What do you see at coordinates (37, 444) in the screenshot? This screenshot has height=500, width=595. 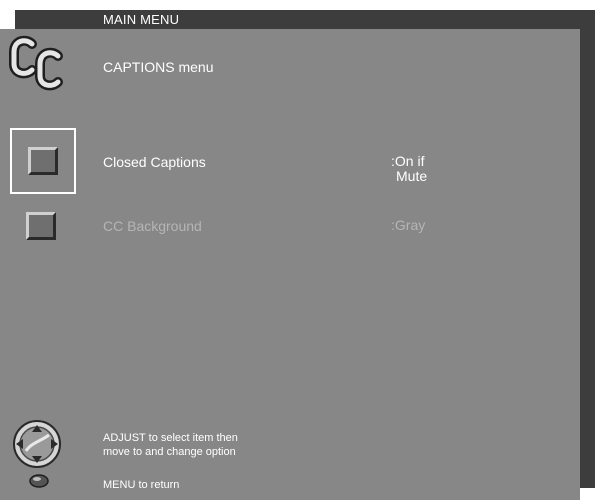 I see `joystick-icon` at bounding box center [37, 444].